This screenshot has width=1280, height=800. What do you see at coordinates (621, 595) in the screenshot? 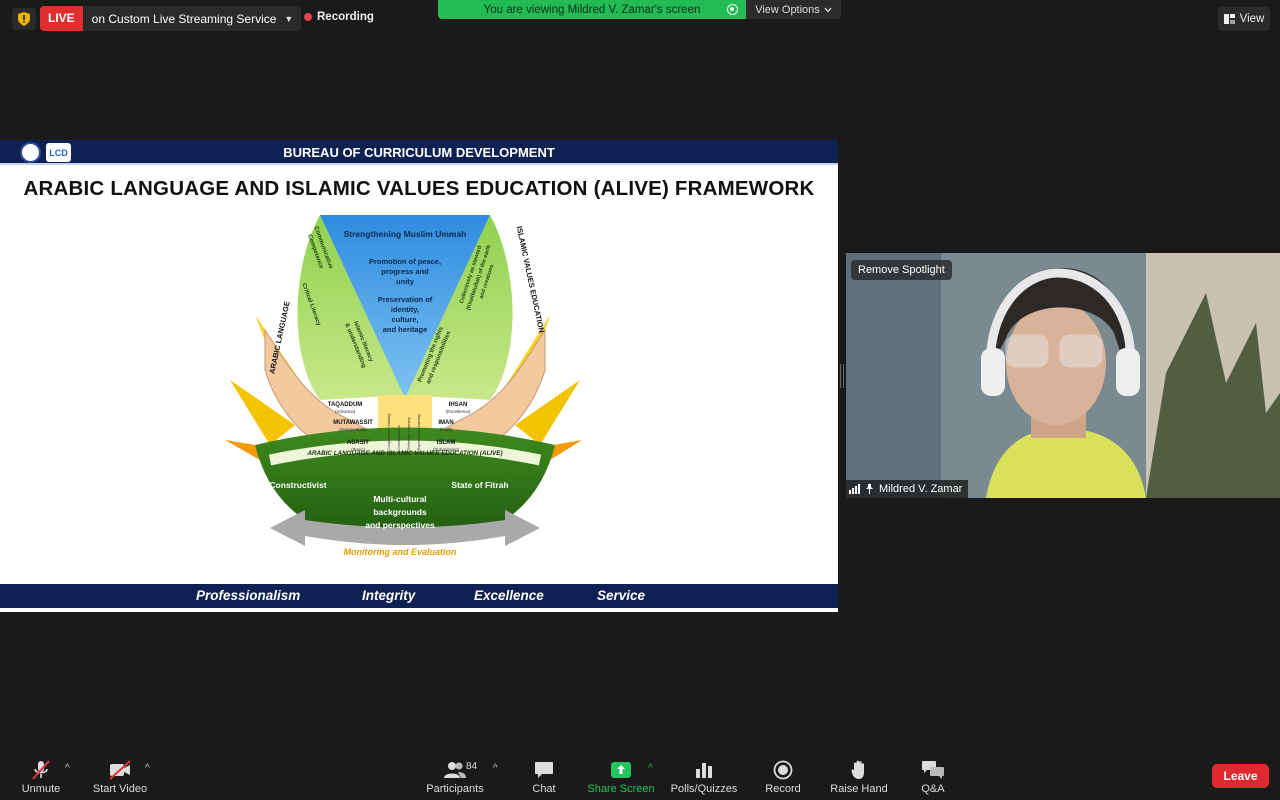
I see `footer-value: Service` at bounding box center [621, 595].